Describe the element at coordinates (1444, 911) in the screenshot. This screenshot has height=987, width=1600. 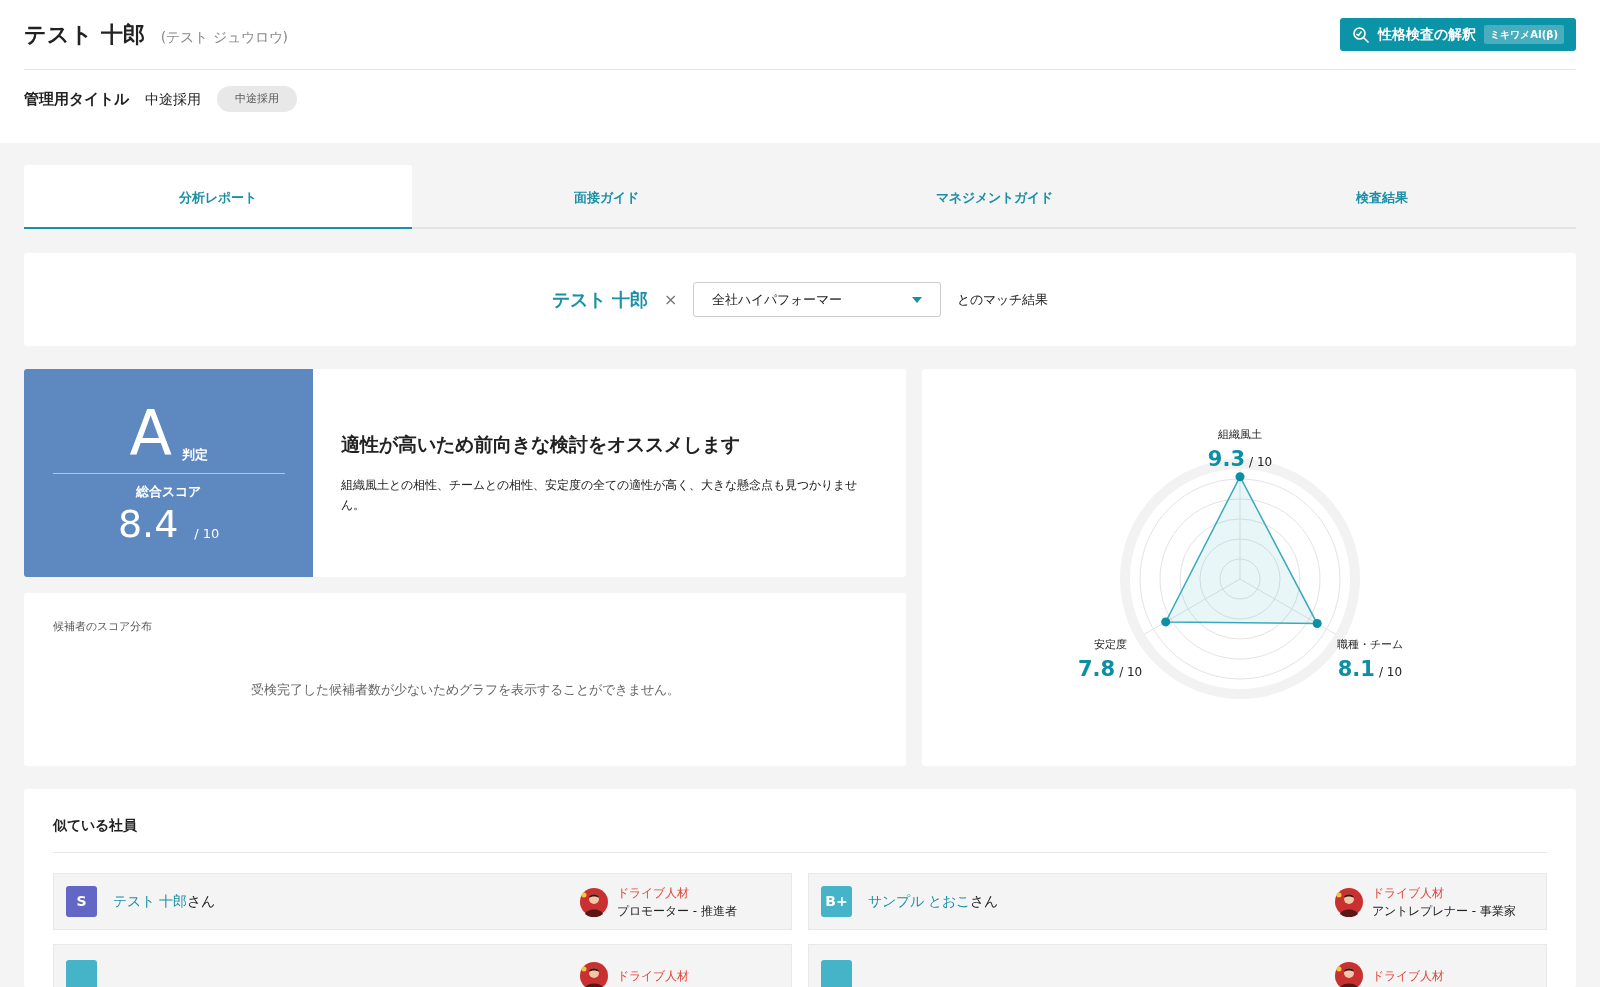
I see `talent-role: アントレプレナー - 事業家` at that location.